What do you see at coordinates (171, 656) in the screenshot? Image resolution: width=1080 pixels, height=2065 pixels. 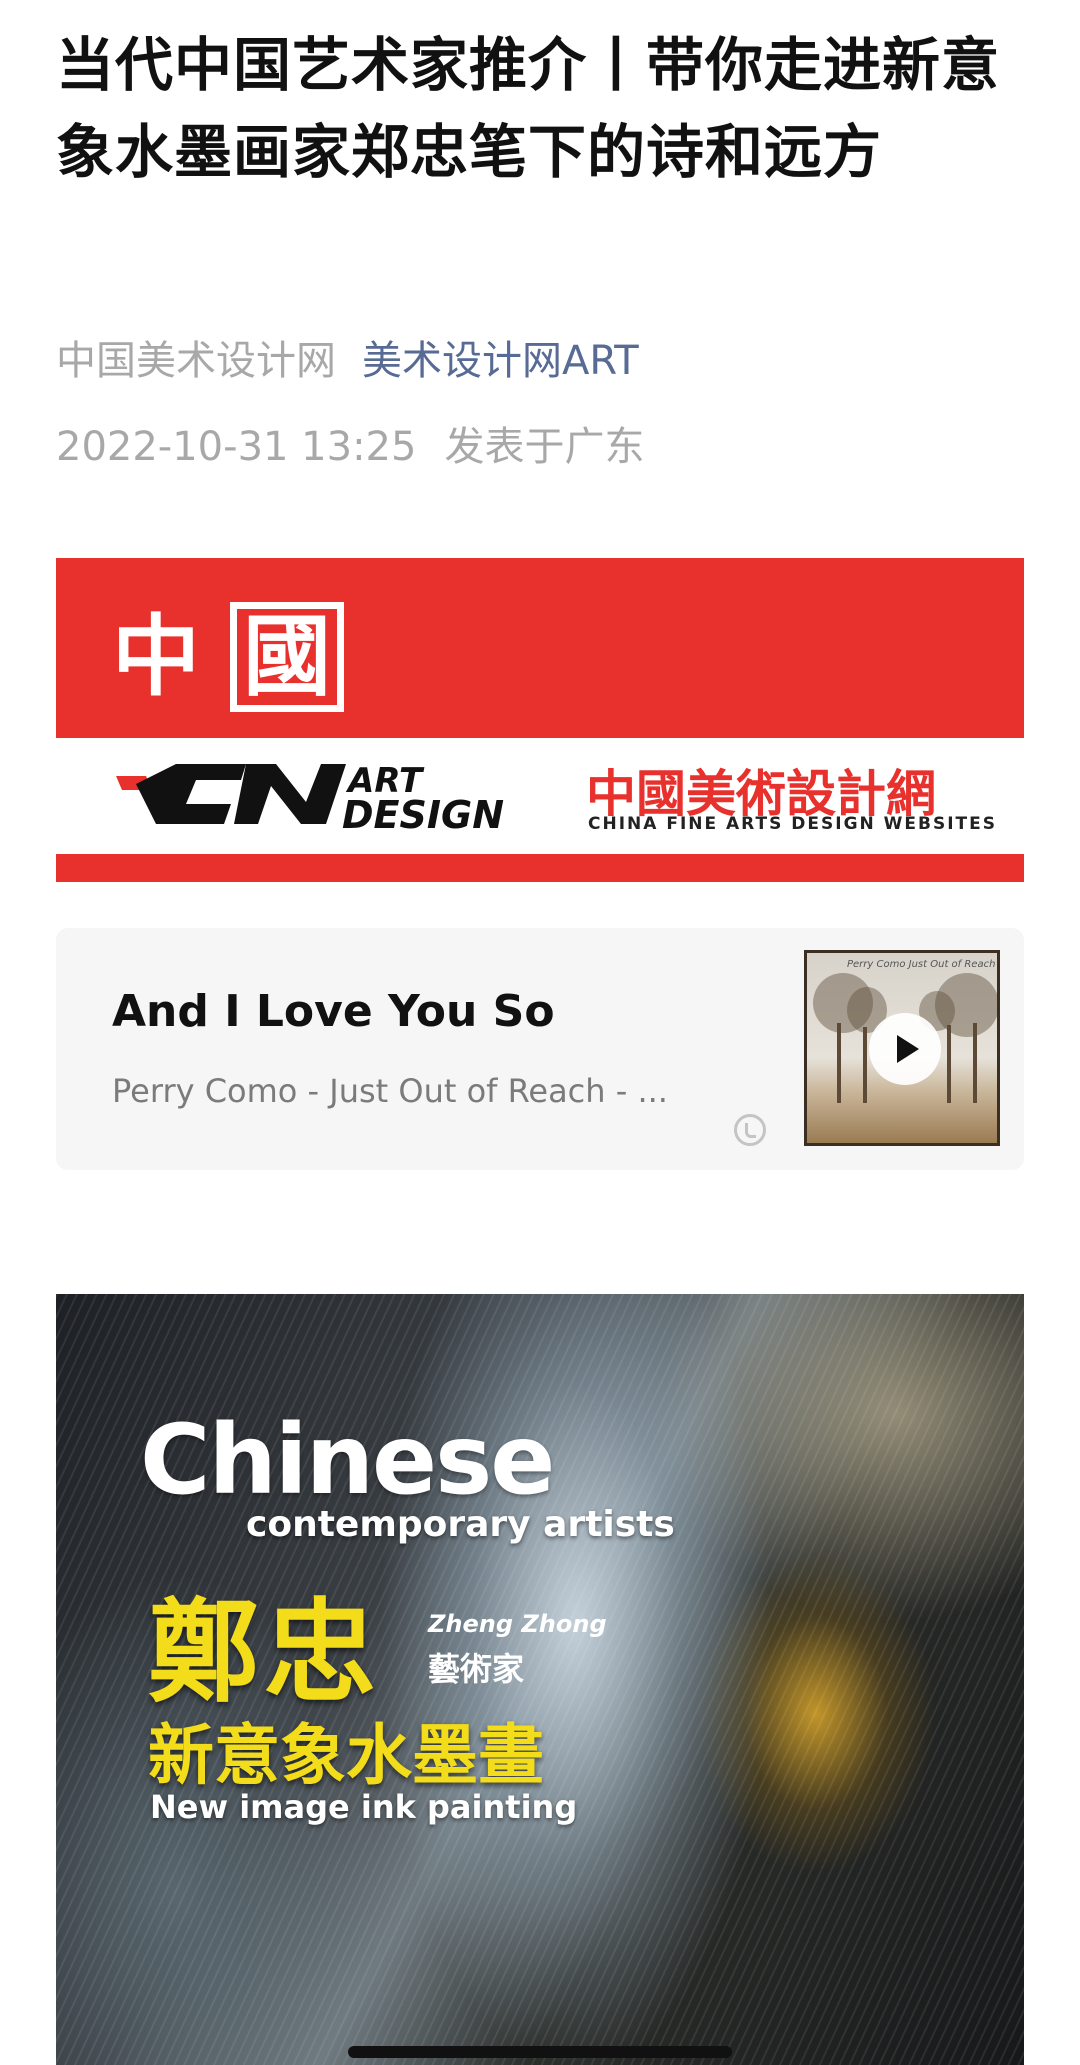 I see `banner-char-zhong: 中` at bounding box center [171, 656].